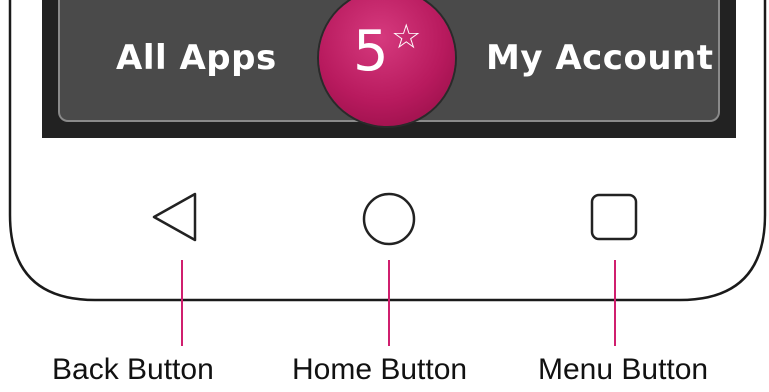 This screenshot has width=769, height=392. Describe the element at coordinates (380, 369) in the screenshot. I see `home-button-caption: Home Button` at that location.